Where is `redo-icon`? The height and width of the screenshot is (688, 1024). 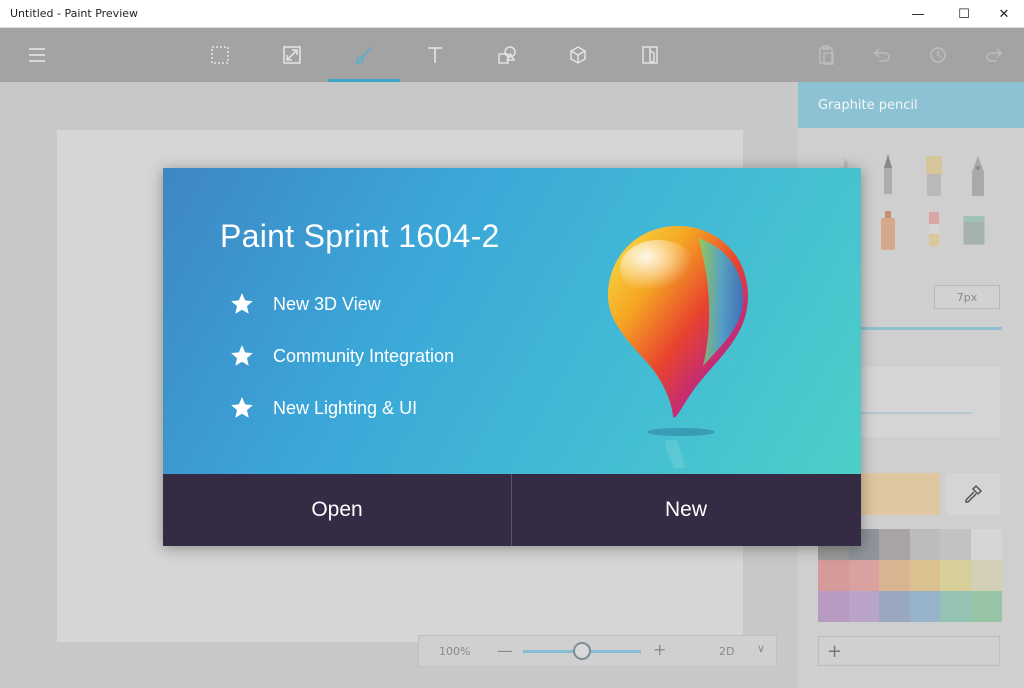 redo-icon is located at coordinates (994, 55).